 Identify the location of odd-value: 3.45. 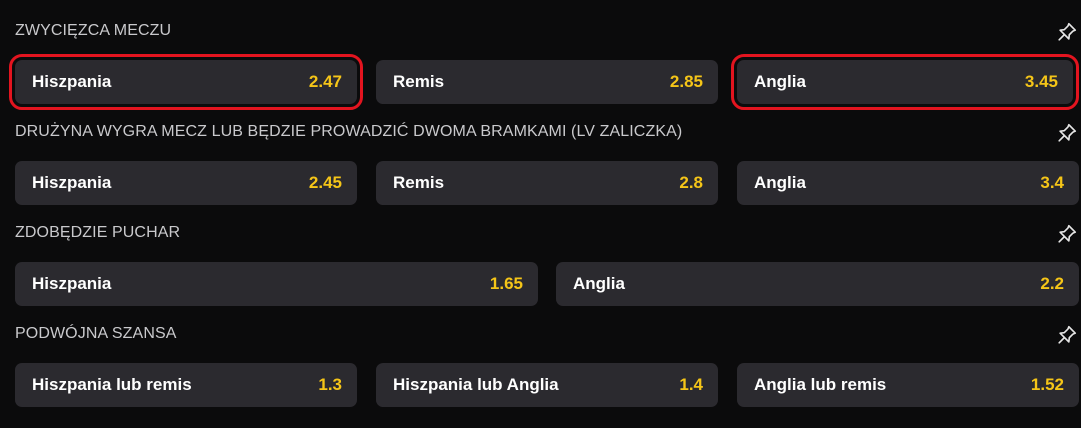
(1041, 81).